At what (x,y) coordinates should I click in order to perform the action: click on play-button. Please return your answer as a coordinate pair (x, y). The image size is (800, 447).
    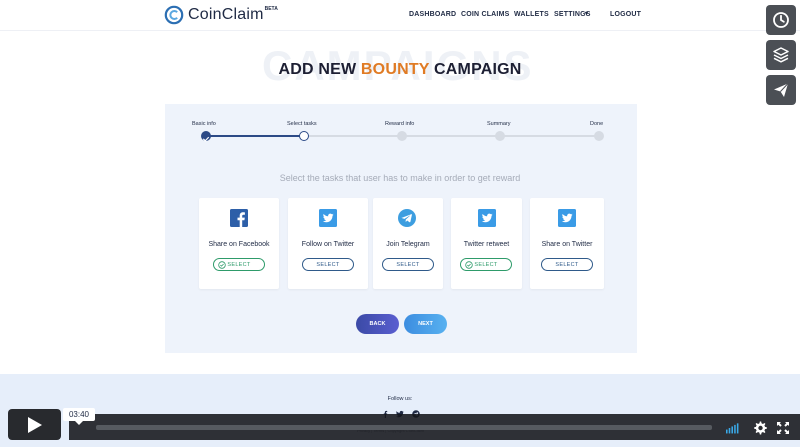
    Looking at the image, I should click on (34, 424).